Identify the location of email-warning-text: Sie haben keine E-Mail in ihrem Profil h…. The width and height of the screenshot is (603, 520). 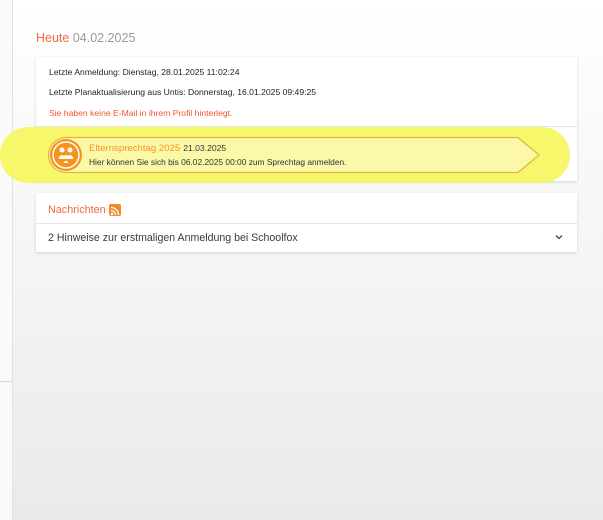
(141, 113).